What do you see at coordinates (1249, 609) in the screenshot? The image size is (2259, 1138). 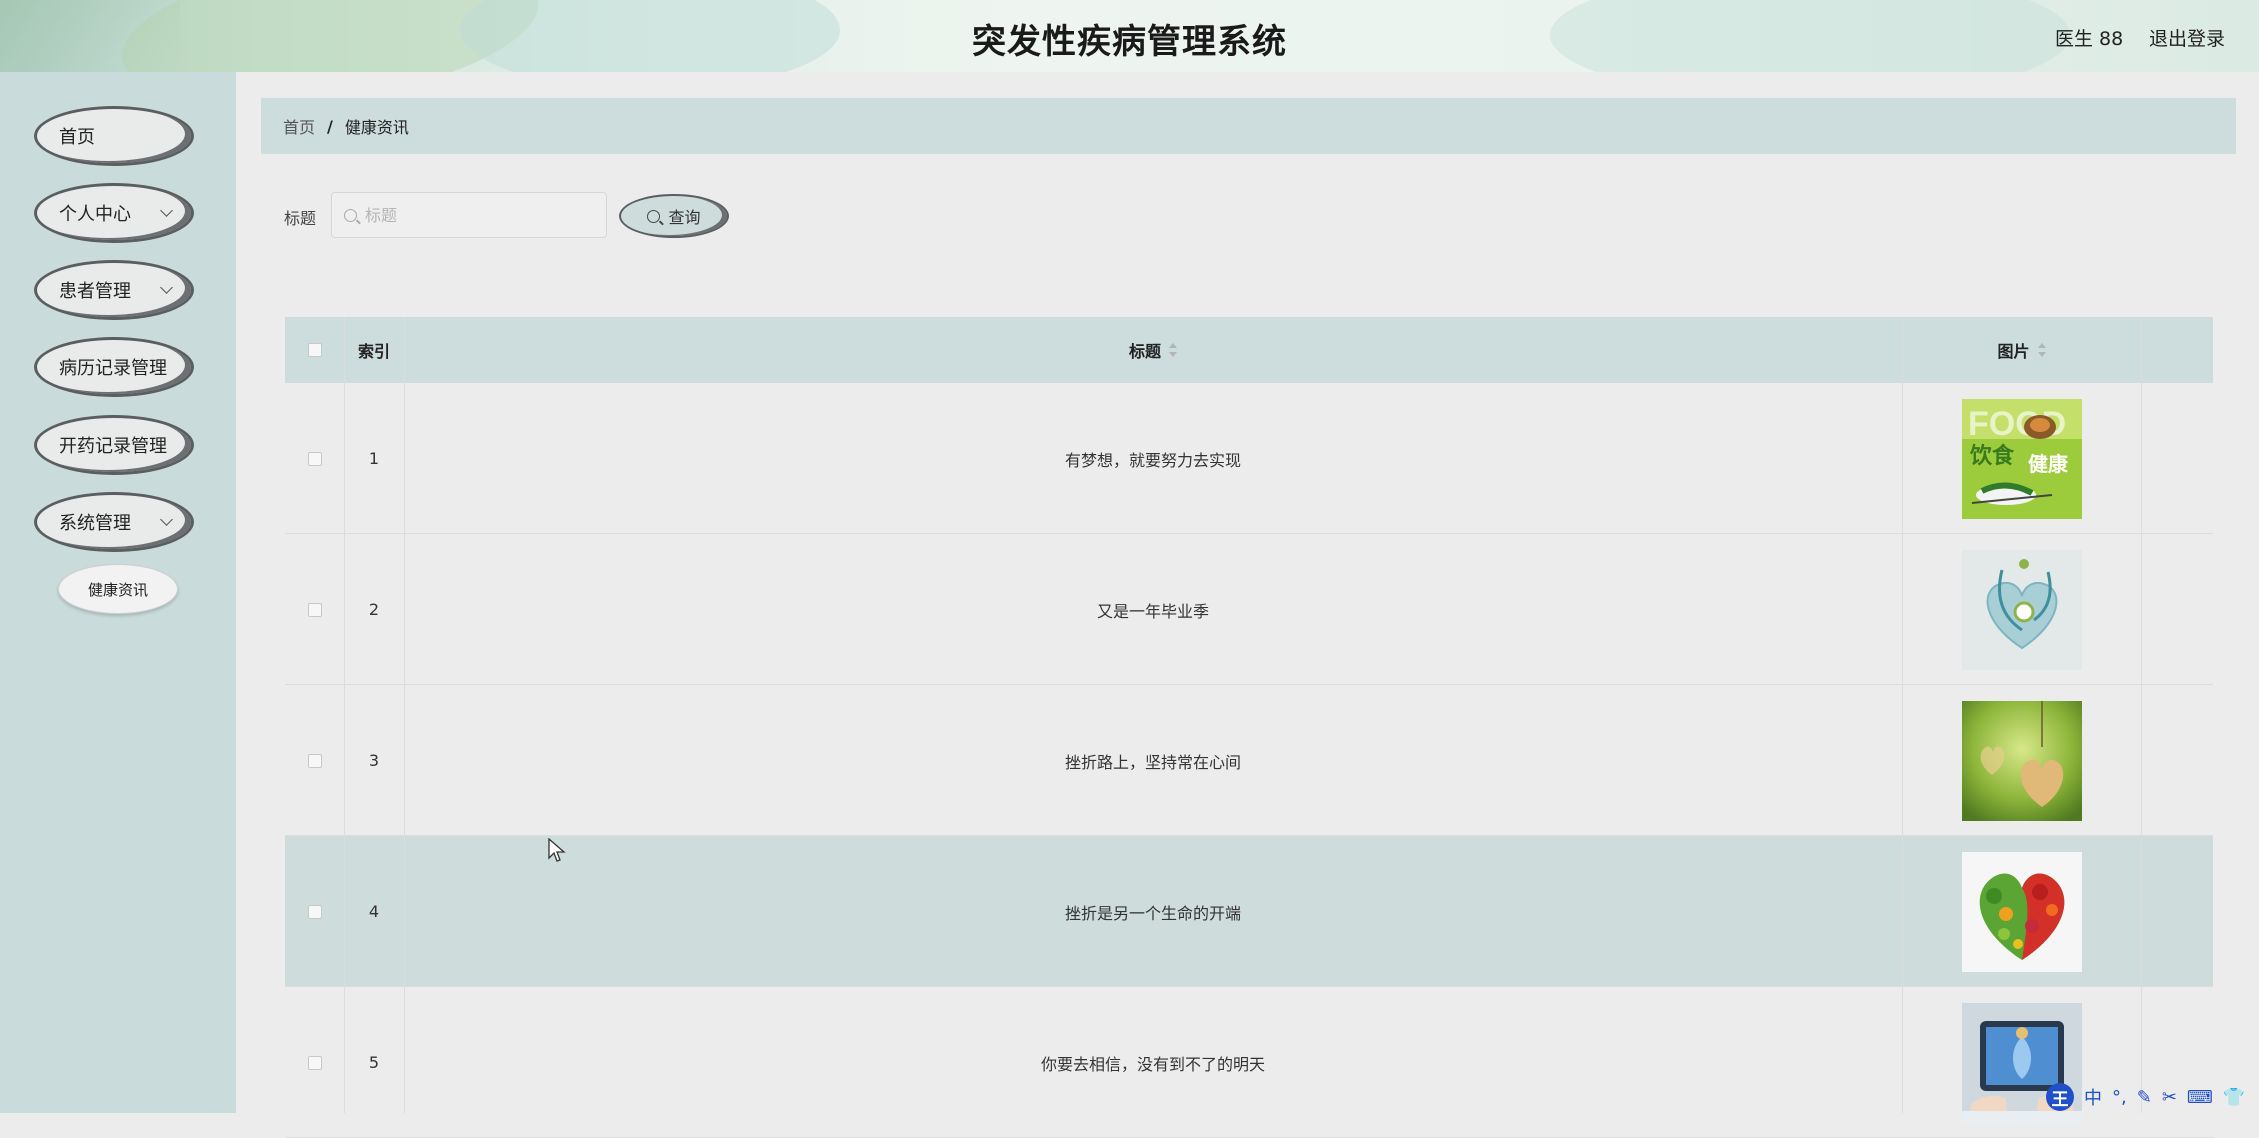 I see `table-row: 2 又是一年毕业季 详情` at bounding box center [1249, 609].